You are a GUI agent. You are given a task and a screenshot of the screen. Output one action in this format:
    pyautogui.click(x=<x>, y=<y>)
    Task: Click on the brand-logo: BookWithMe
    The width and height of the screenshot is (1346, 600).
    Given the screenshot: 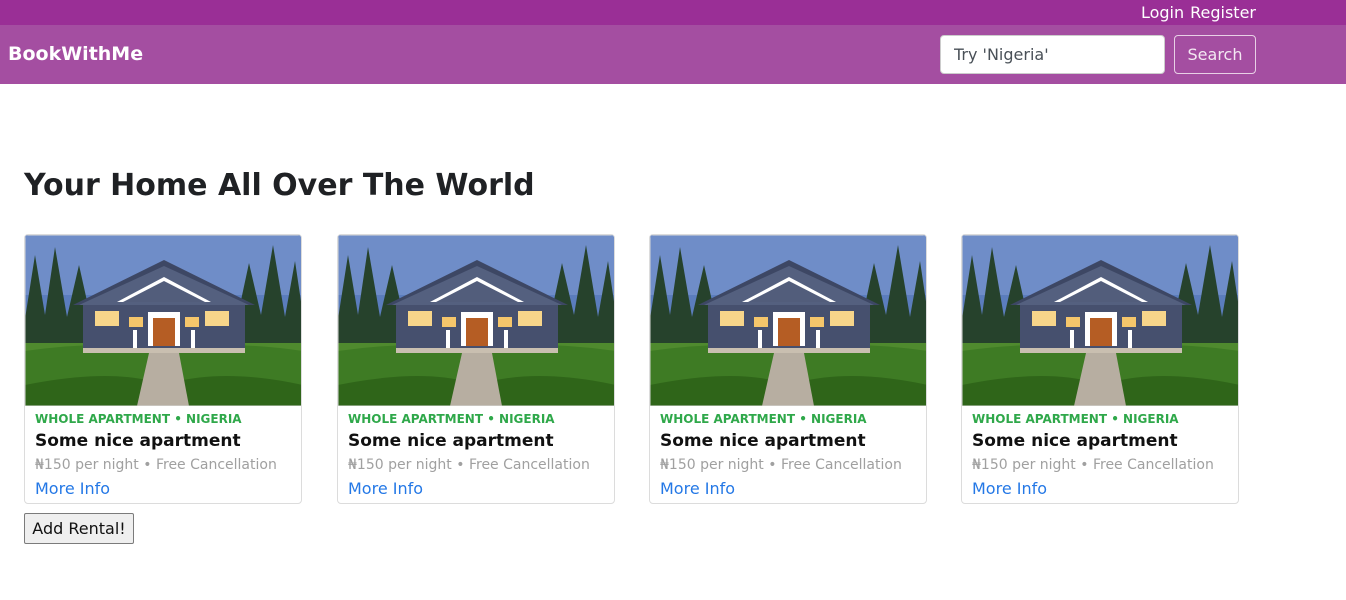 What is the action you would take?
    pyautogui.click(x=75, y=54)
    